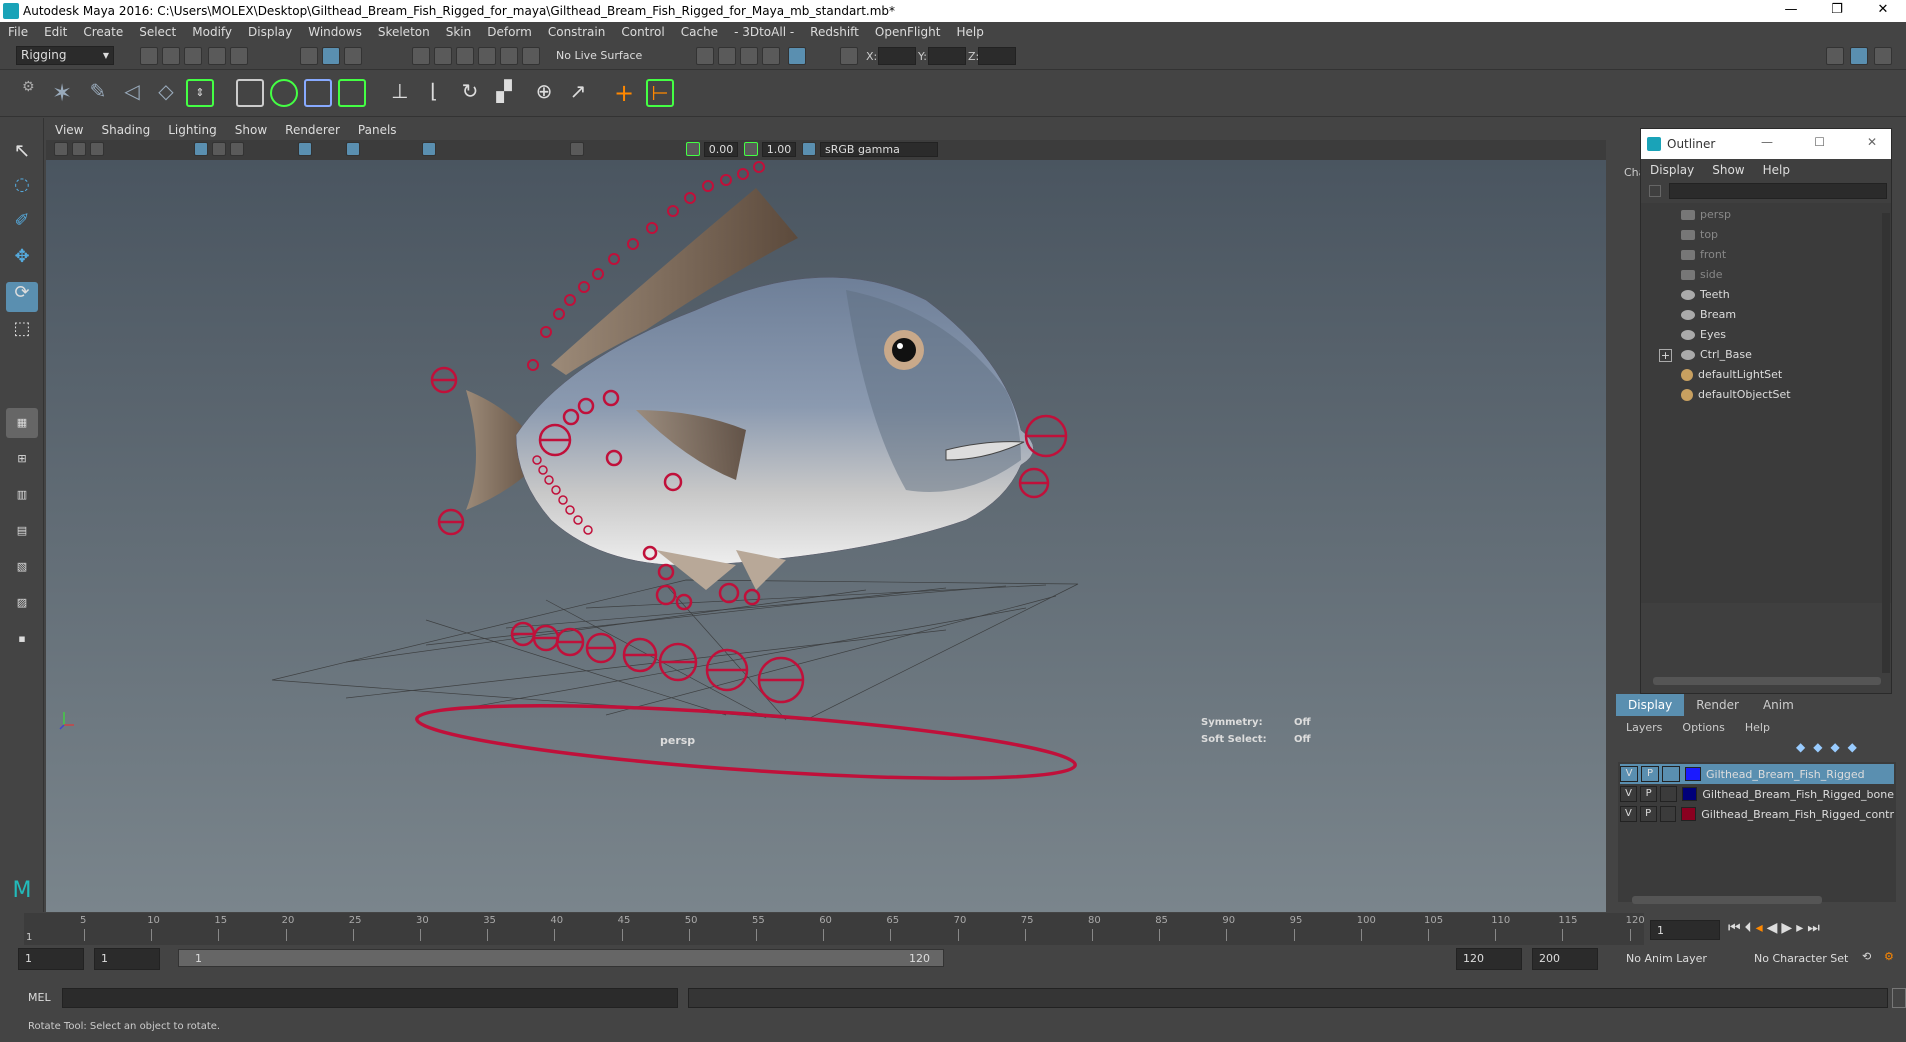  What do you see at coordinates (400, 93) in the screenshot?
I see `point-constraint-icon: ⊥` at bounding box center [400, 93].